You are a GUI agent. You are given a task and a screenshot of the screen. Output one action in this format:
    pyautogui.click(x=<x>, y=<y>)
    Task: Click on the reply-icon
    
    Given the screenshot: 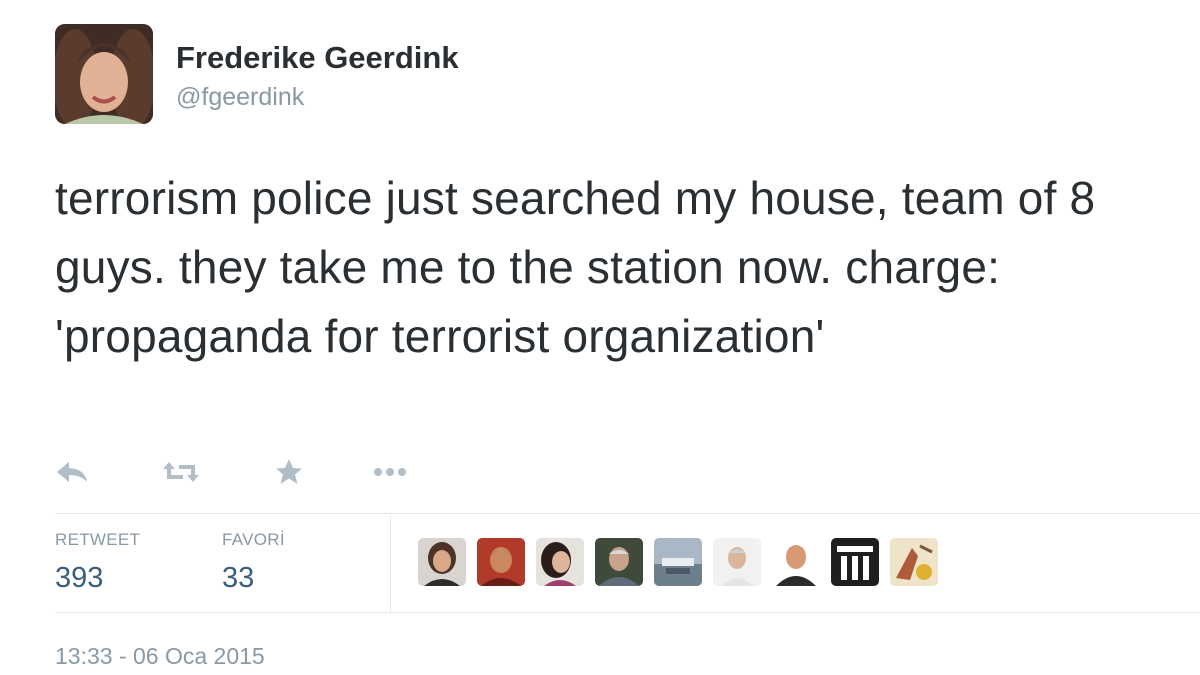 What is the action you would take?
    pyautogui.click(x=72, y=472)
    